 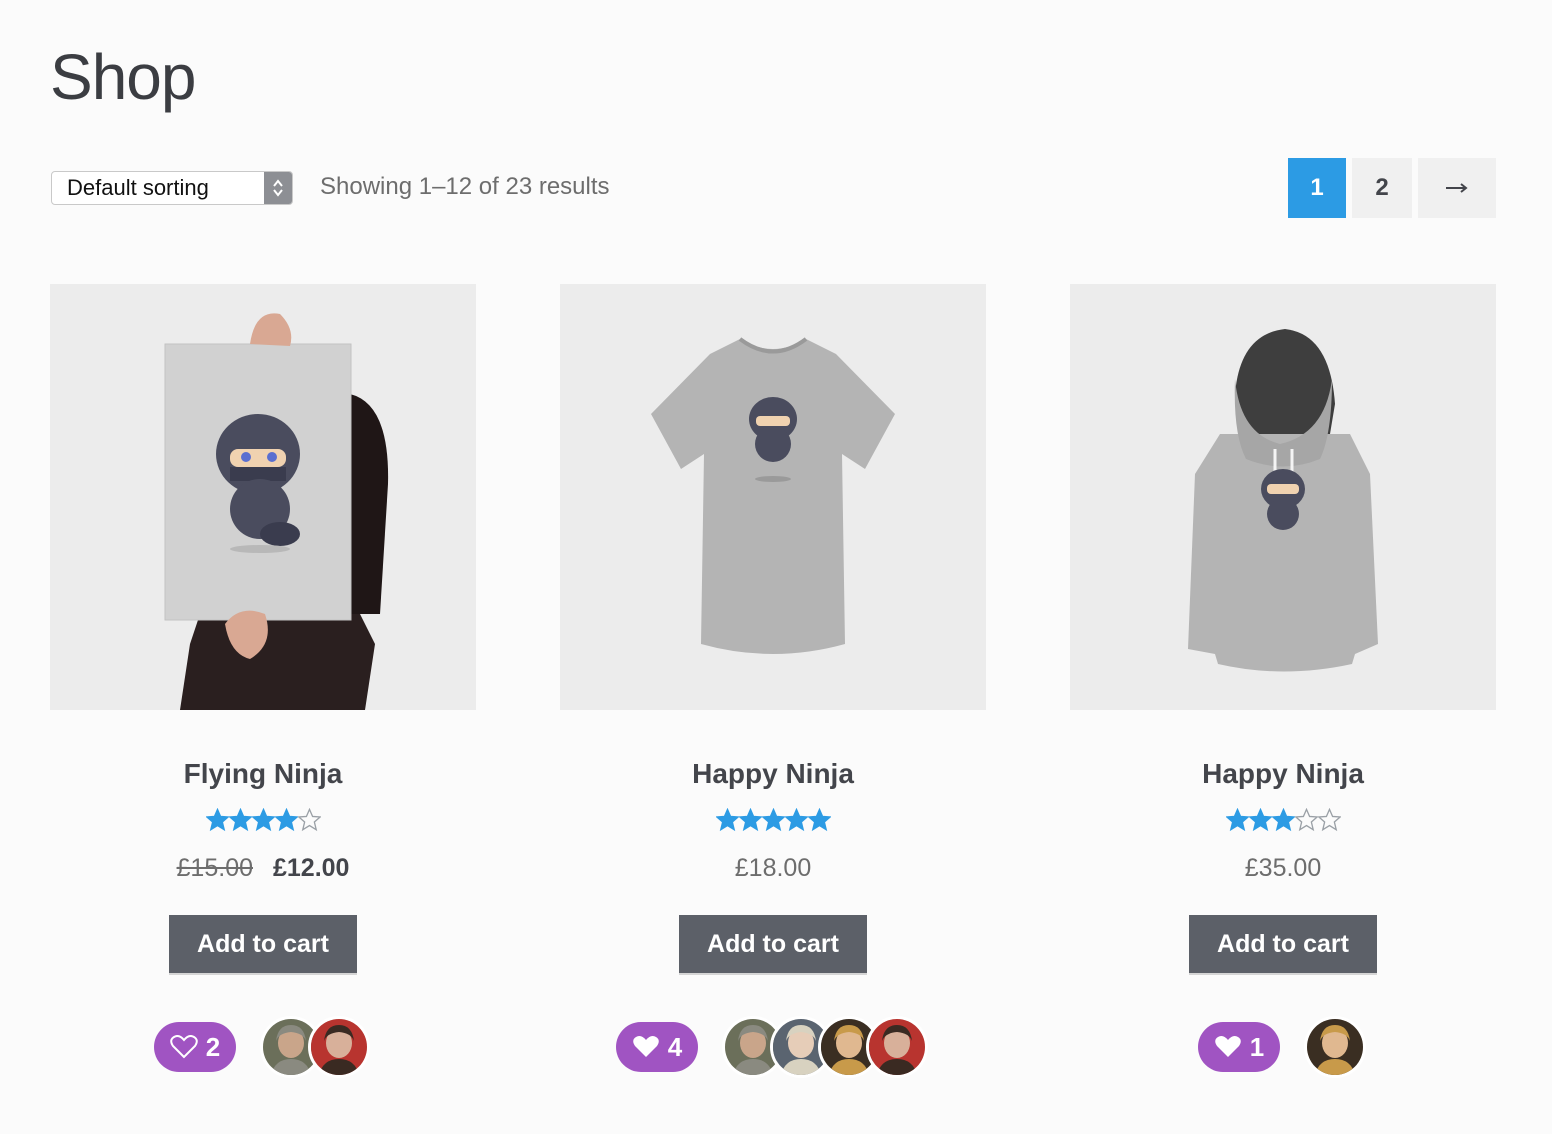 What do you see at coordinates (311, 868) in the screenshot?
I see `sale-price: £12.00` at bounding box center [311, 868].